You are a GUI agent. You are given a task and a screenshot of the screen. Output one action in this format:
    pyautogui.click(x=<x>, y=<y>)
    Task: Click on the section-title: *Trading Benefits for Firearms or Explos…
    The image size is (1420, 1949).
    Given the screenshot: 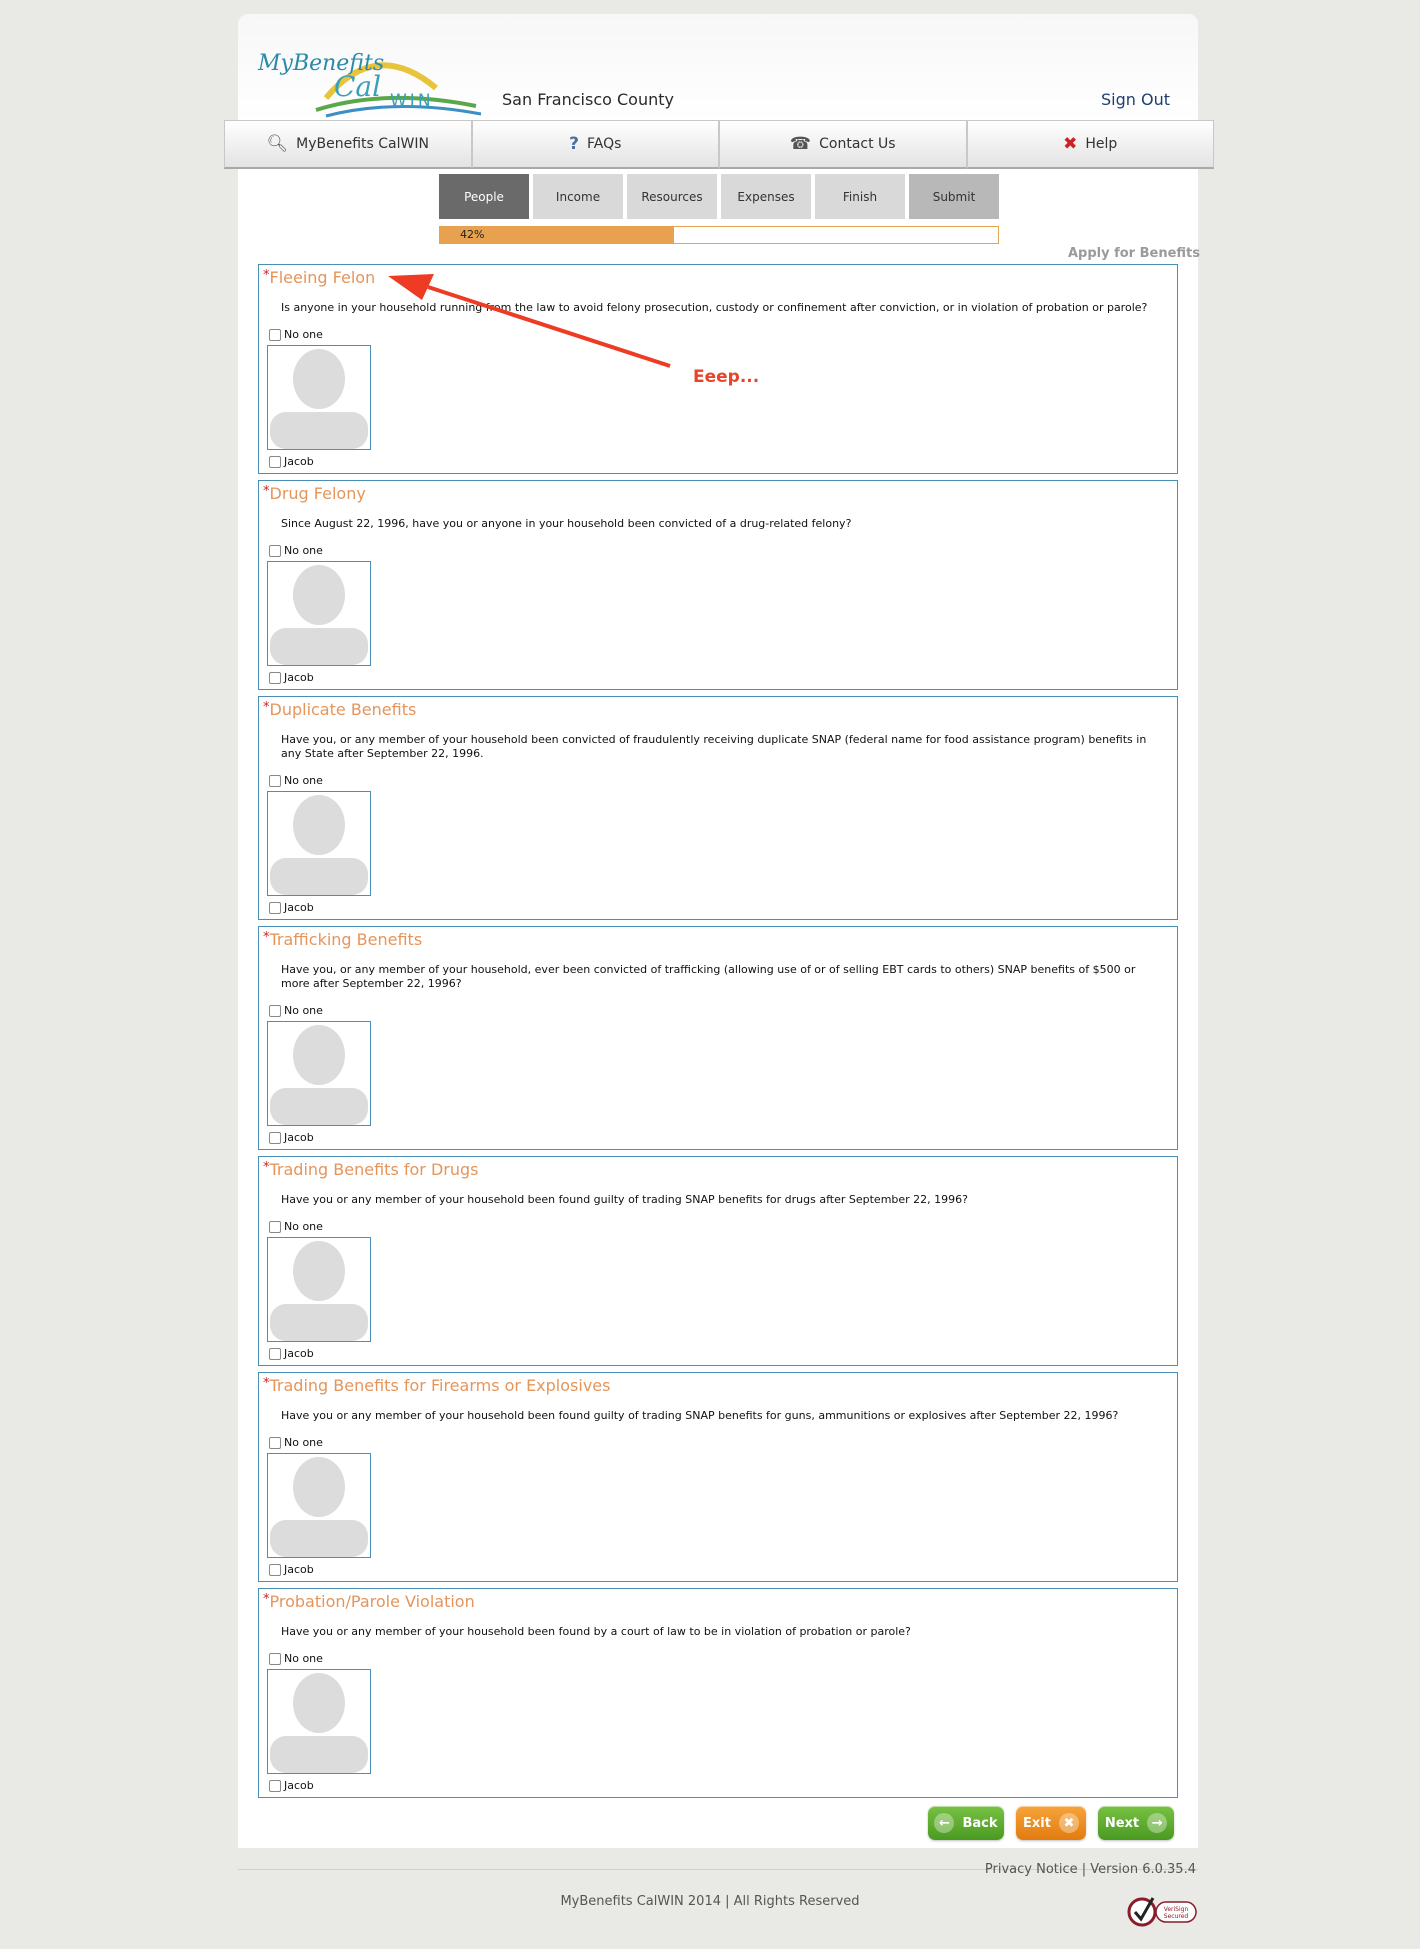 What is the action you would take?
    pyautogui.click(x=437, y=1385)
    